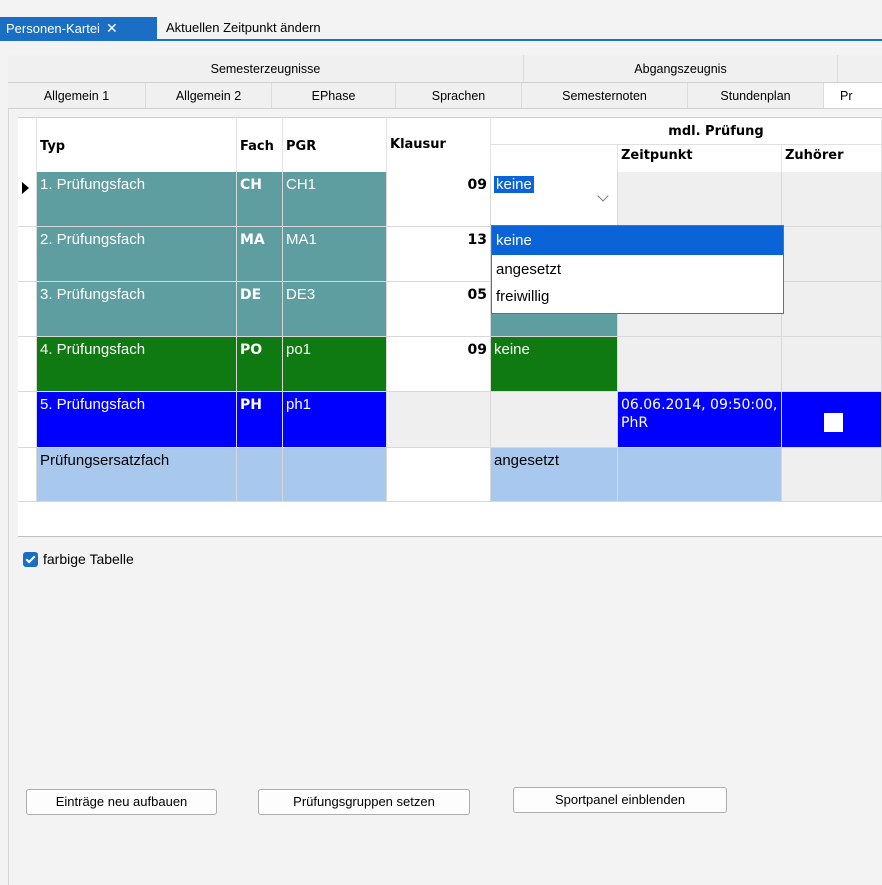 This screenshot has width=882, height=885. What do you see at coordinates (335, 254) in the screenshot?
I see `cell-pgr: MA1` at bounding box center [335, 254].